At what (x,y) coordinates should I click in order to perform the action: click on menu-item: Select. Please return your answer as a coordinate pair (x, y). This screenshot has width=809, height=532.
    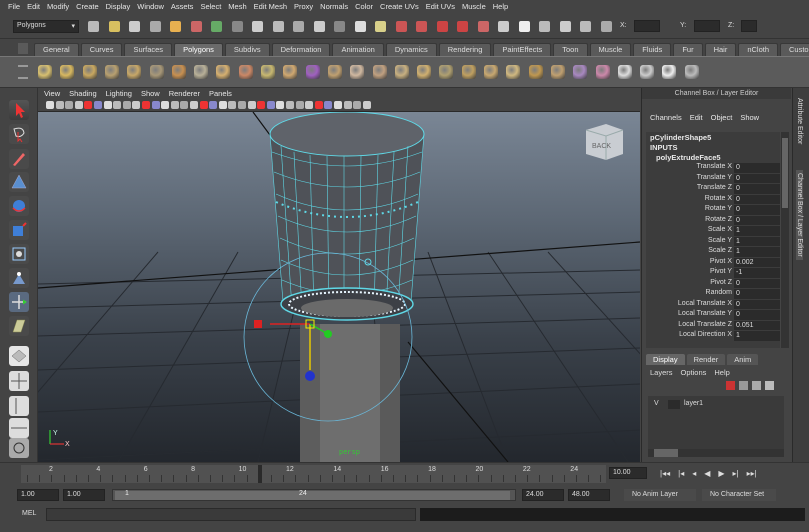
    Looking at the image, I should click on (210, 6).